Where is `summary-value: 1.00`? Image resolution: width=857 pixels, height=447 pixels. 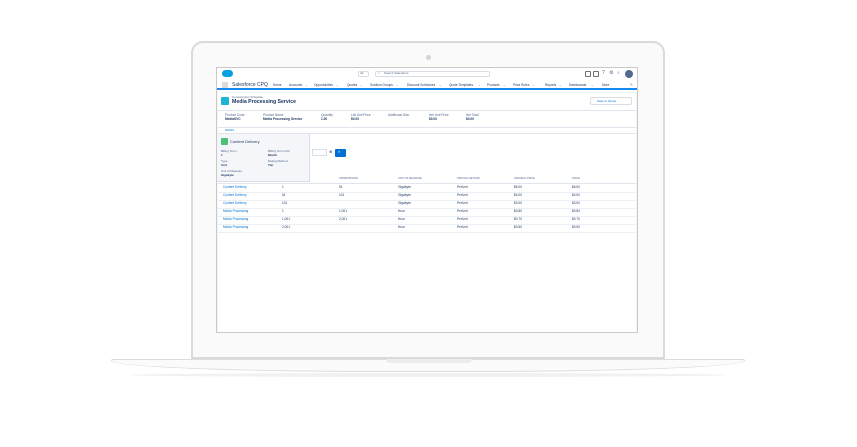 summary-value: 1.00 is located at coordinates (324, 119).